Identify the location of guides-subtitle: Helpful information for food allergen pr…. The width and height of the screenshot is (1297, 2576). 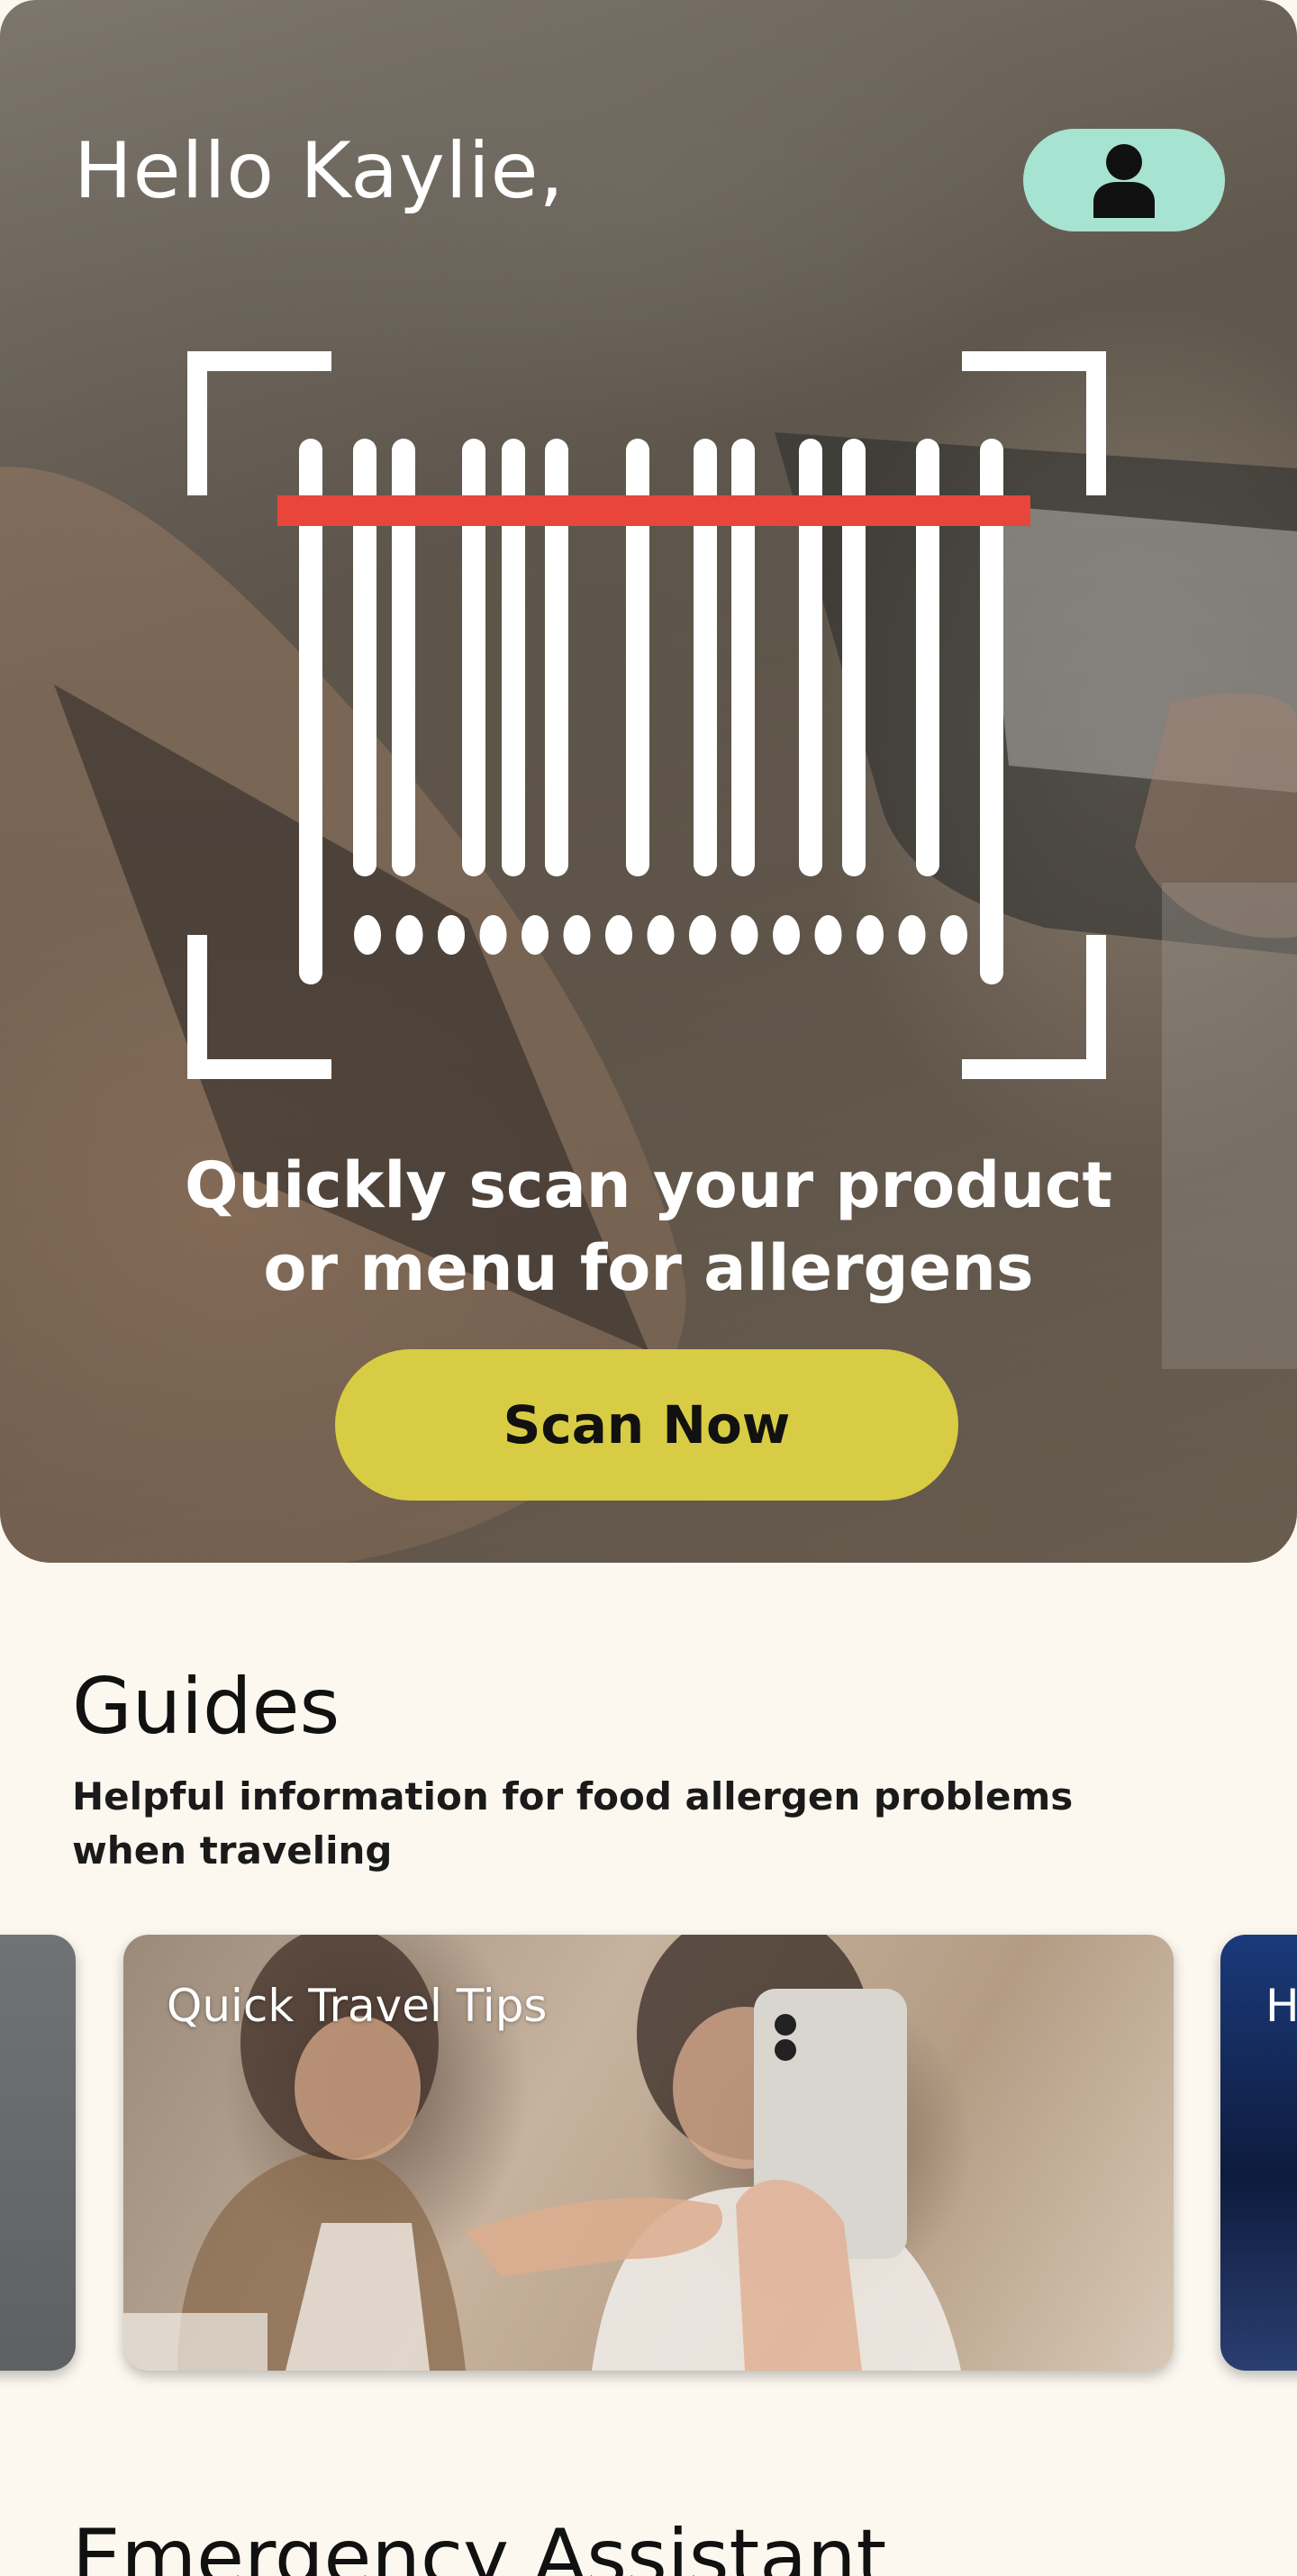
(657, 1824).